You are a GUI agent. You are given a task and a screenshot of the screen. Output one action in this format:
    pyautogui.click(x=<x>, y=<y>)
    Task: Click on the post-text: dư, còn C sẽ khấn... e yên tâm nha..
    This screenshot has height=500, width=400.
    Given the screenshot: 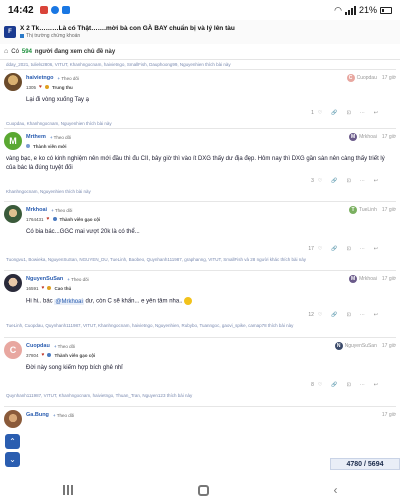 What is the action you would take?
    pyautogui.click(x=133, y=301)
    